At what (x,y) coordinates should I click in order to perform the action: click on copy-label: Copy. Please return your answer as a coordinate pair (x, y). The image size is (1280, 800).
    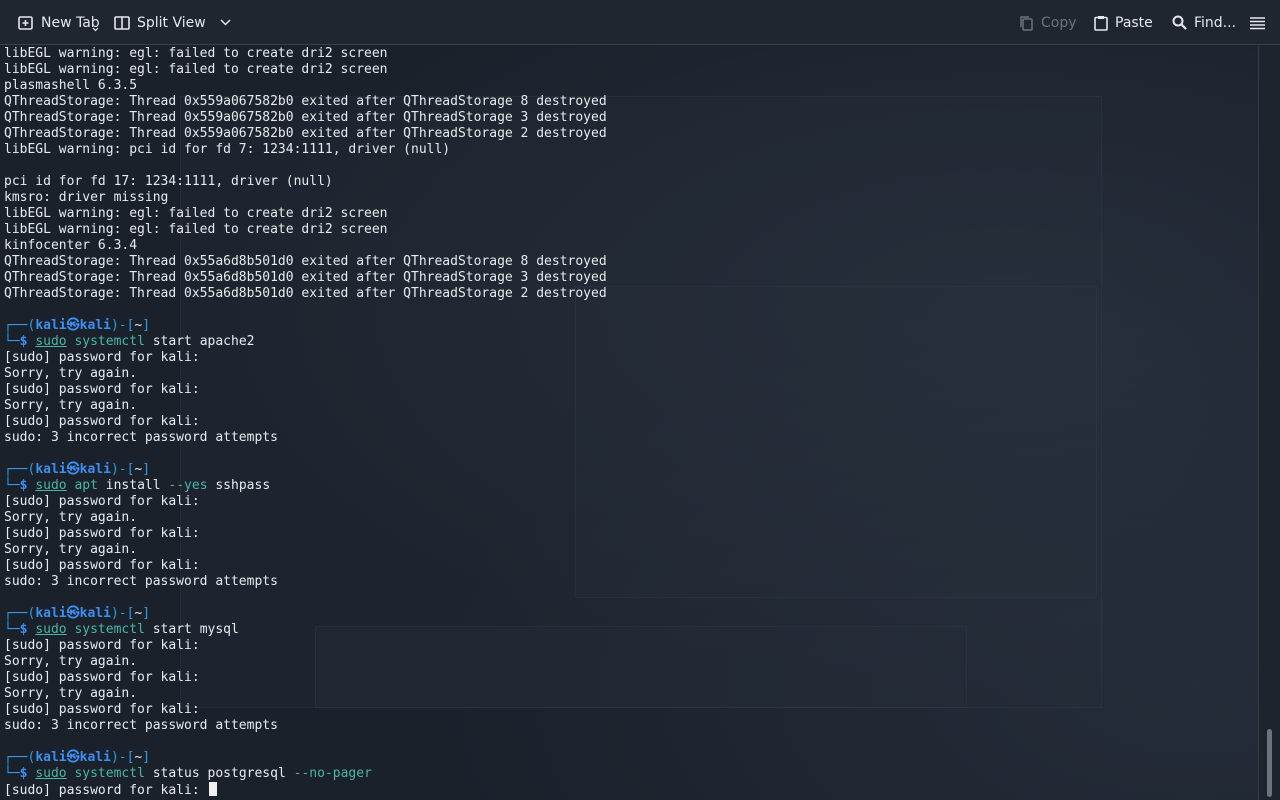
    Looking at the image, I should click on (1059, 22).